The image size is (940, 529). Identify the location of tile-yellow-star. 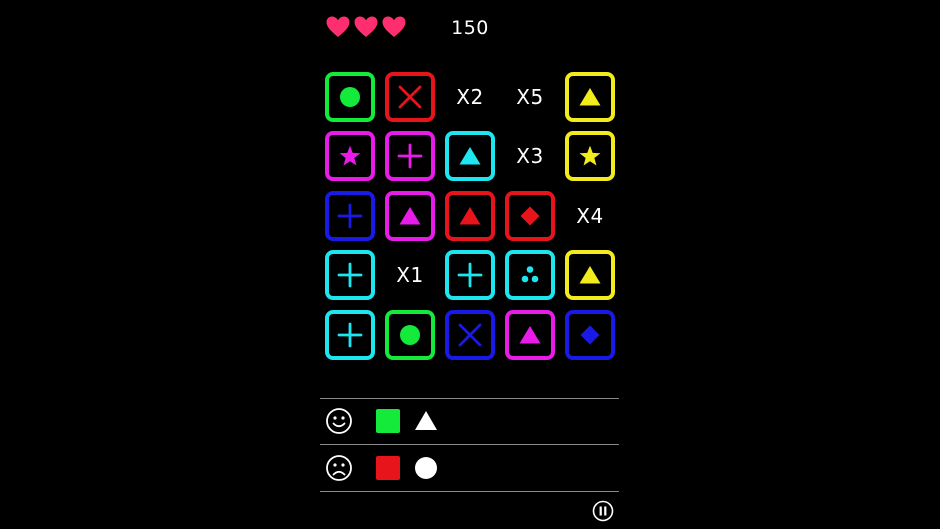
(590, 156).